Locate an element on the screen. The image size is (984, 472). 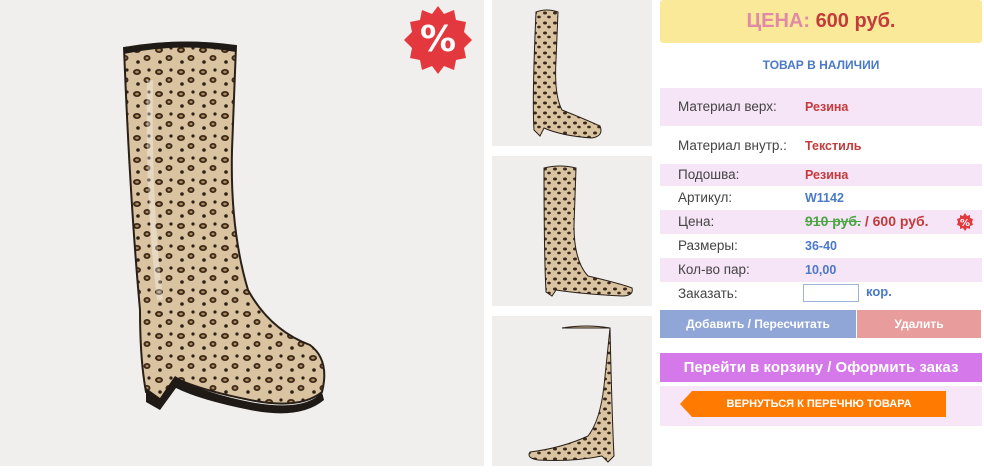
spec-value: W1142 is located at coordinates (824, 198).